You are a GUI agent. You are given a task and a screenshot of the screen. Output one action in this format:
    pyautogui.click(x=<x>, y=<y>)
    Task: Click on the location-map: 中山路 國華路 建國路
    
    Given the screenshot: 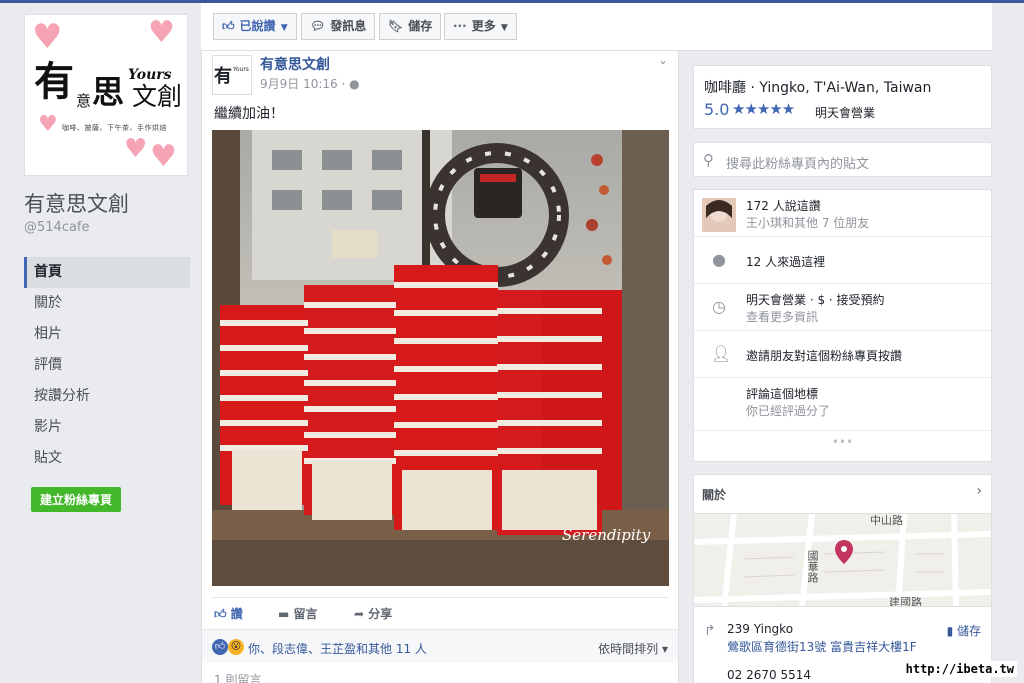 What is the action you would take?
    pyautogui.click(x=842, y=560)
    